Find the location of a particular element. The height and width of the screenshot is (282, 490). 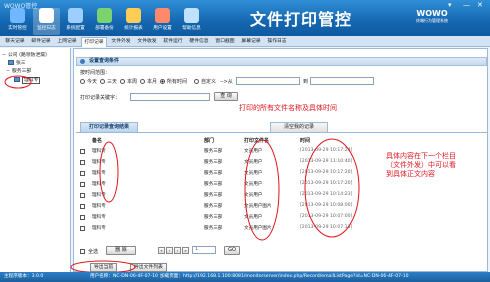

toolbar-realtime-button: 实时管控 is located at coordinates (17, 21).